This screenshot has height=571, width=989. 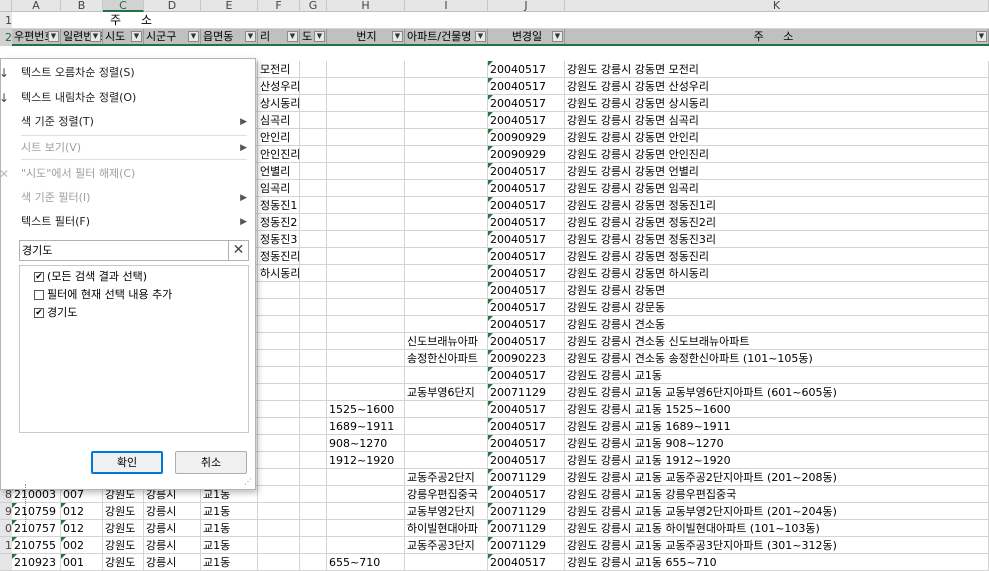 I want to click on row-number: 1, so click(x=6, y=545).